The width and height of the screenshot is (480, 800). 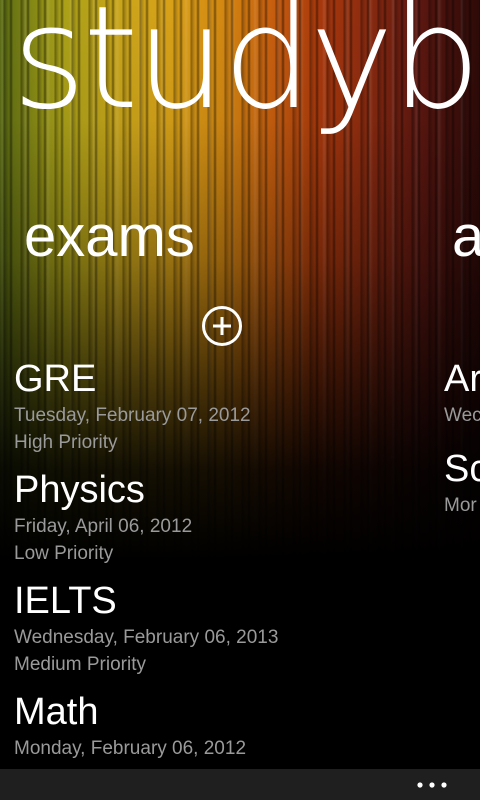 I want to click on exam-title: GRE, so click(x=55, y=379).